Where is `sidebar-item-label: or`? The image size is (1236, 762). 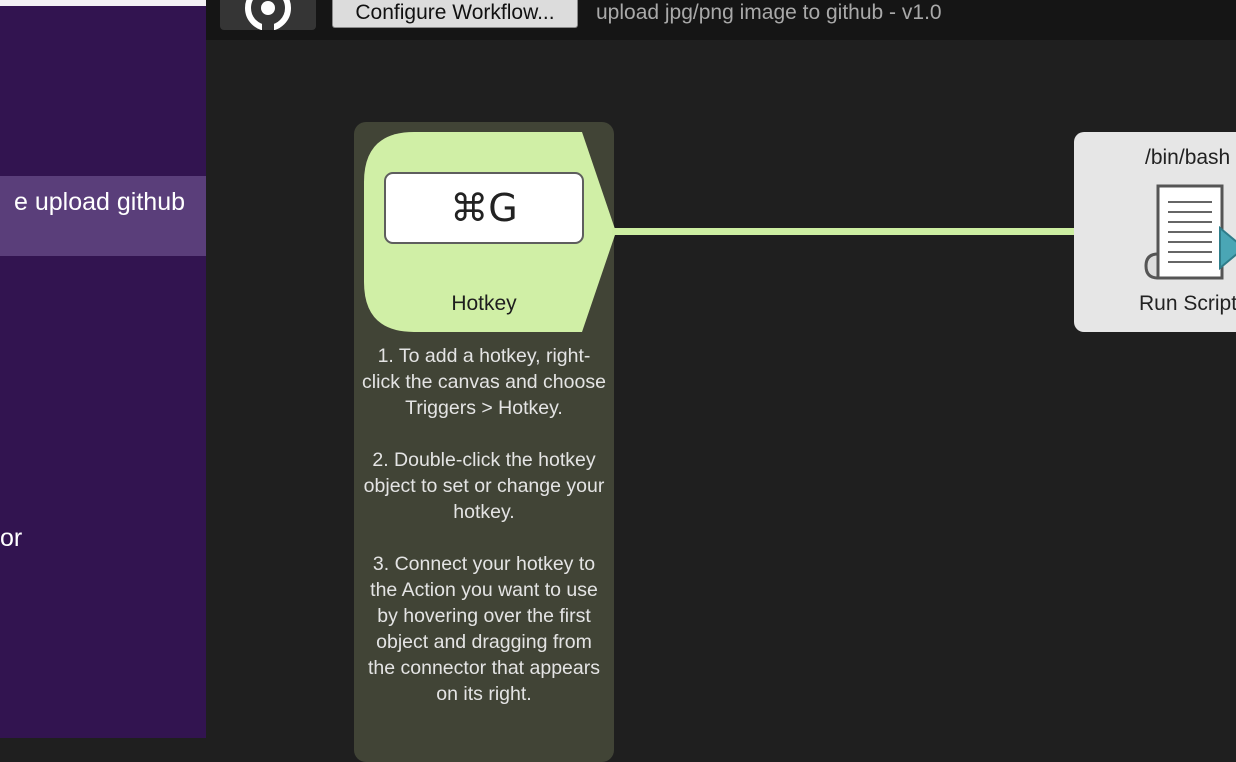
sidebar-item-label: or is located at coordinates (11, 538).